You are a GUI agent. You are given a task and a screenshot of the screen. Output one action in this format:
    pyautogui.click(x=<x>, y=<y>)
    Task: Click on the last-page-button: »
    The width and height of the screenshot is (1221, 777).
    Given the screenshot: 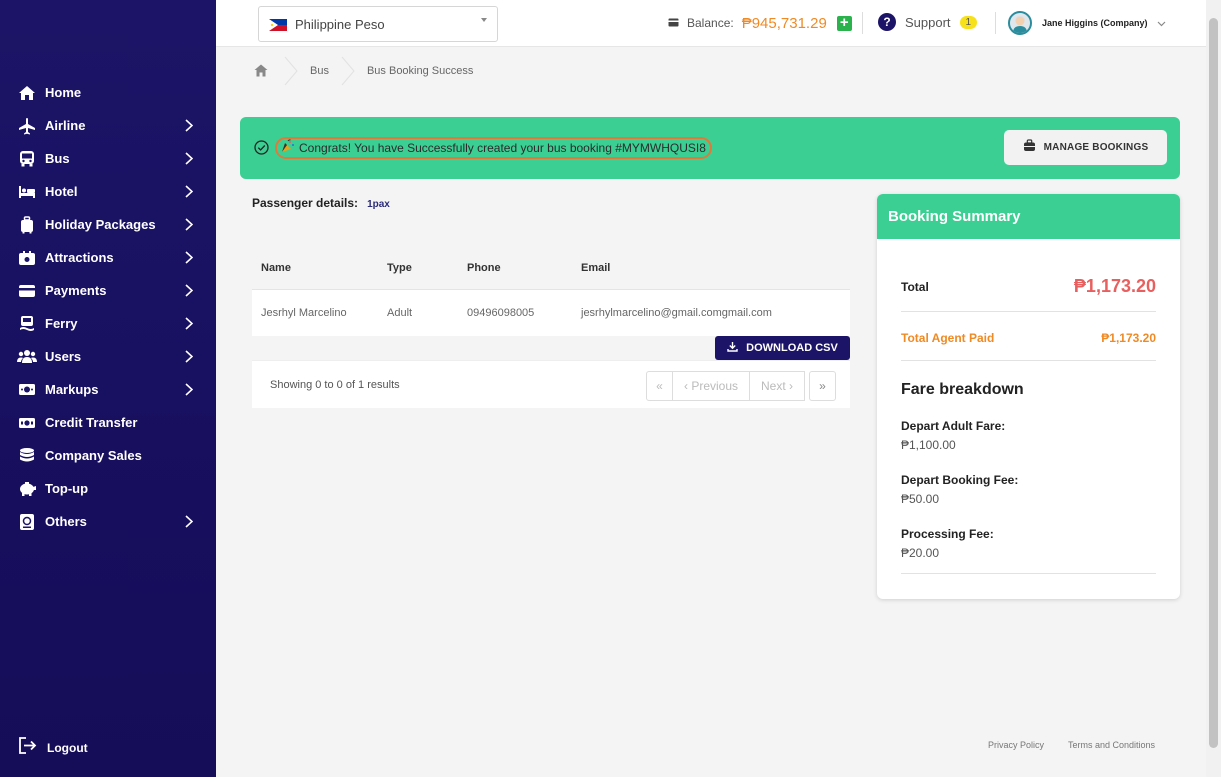 What is the action you would take?
    pyautogui.click(x=822, y=386)
    